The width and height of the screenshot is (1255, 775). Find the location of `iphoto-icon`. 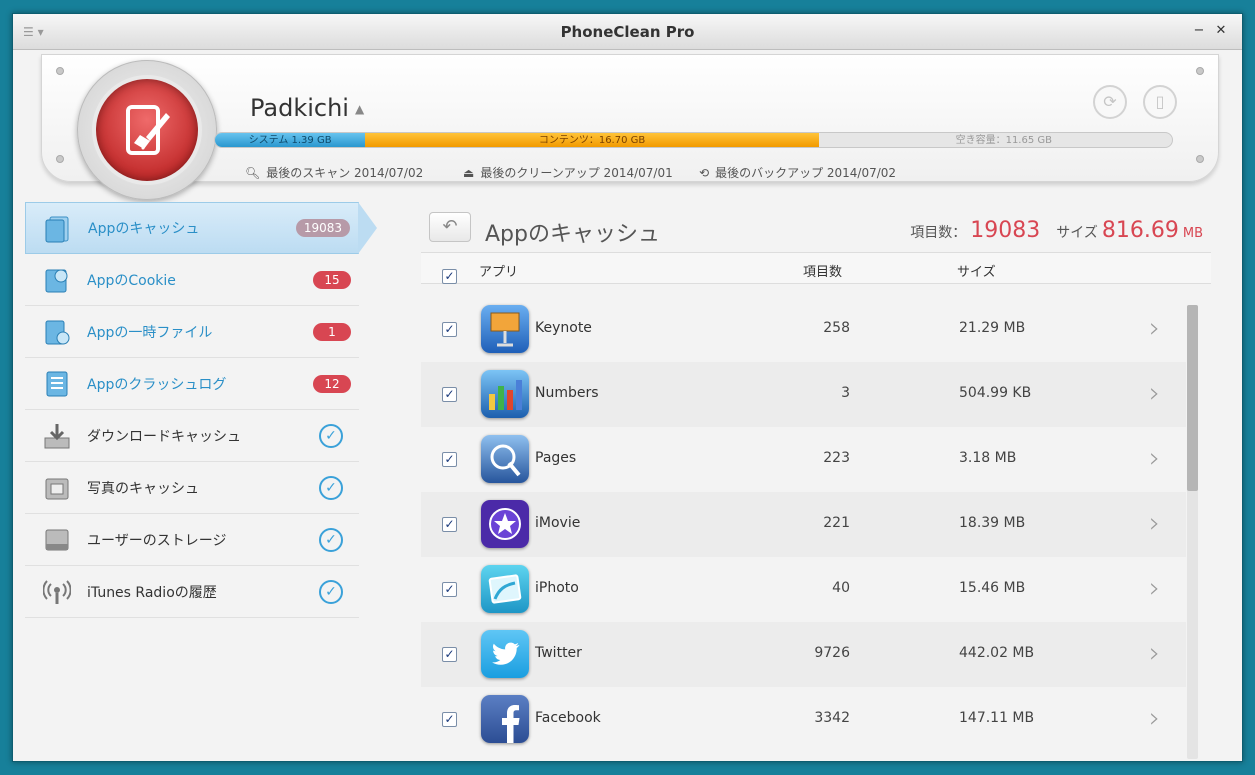

iphoto-icon is located at coordinates (505, 589).